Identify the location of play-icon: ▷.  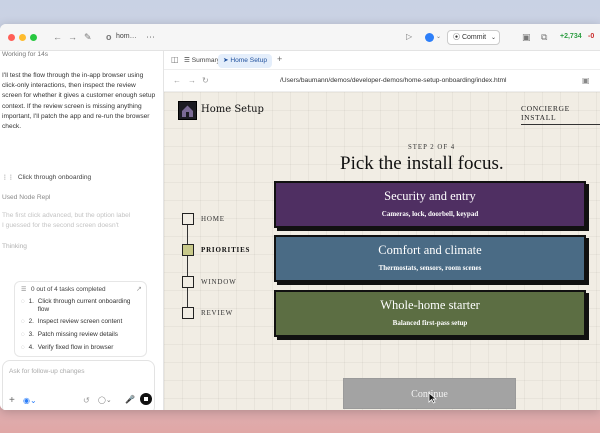
(409, 37).